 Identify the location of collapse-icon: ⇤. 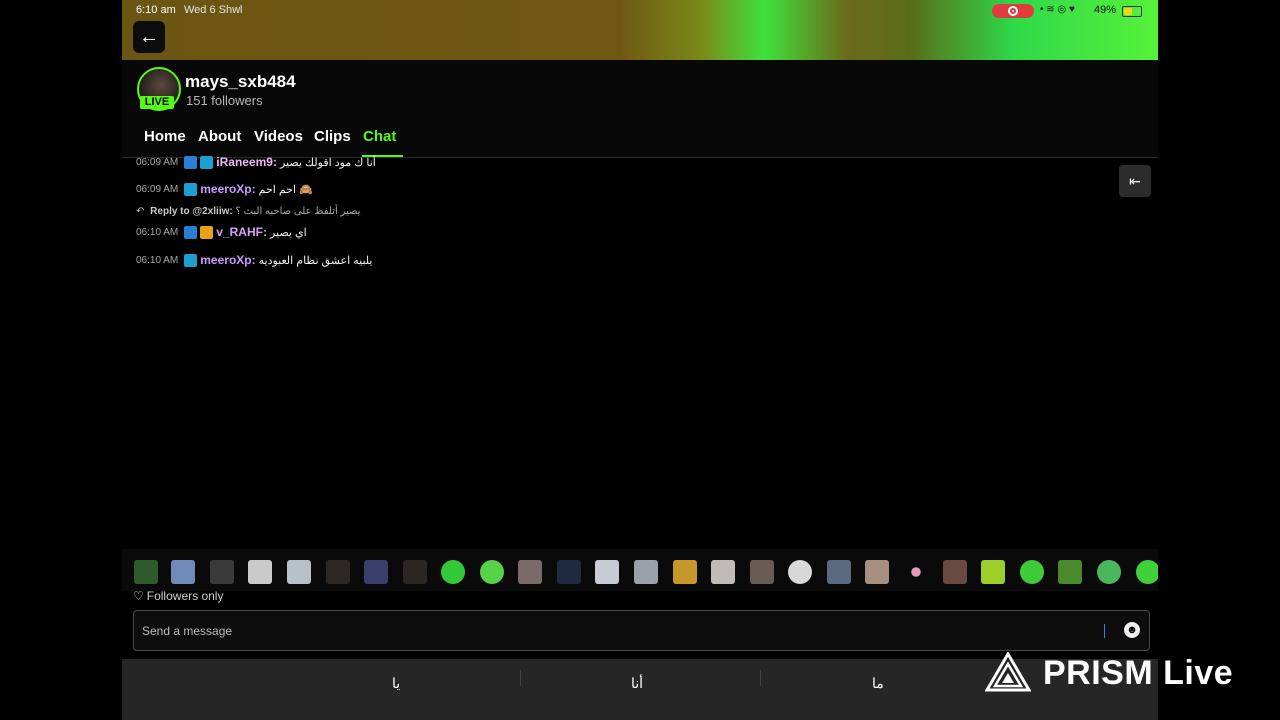
(1135, 180).